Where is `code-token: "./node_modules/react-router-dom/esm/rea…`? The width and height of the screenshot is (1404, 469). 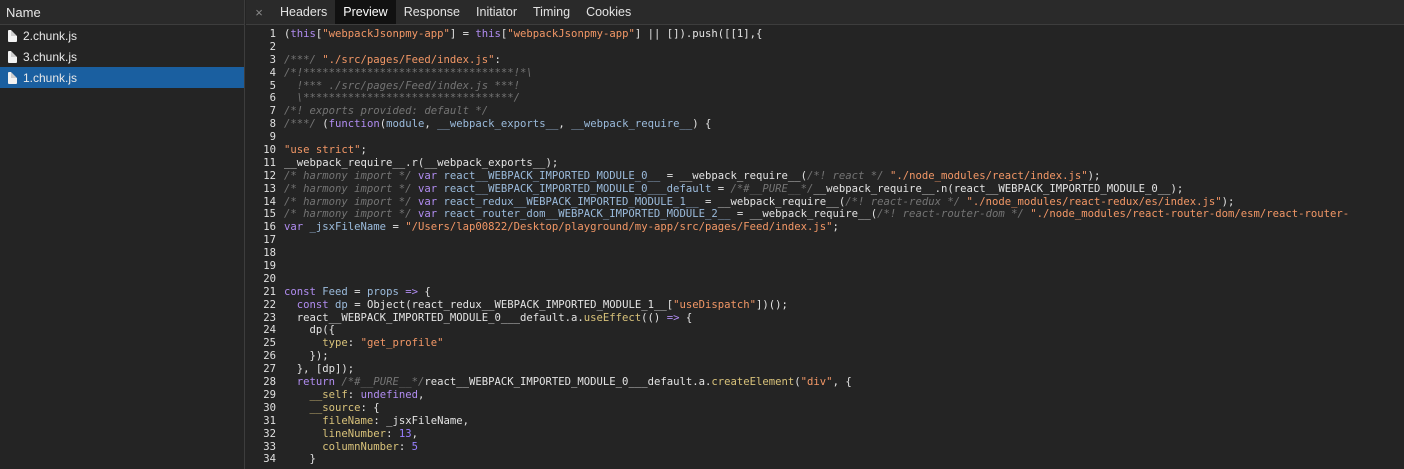
code-token: "./node_modules/react-router-dom/esm/rea… is located at coordinates (1190, 214).